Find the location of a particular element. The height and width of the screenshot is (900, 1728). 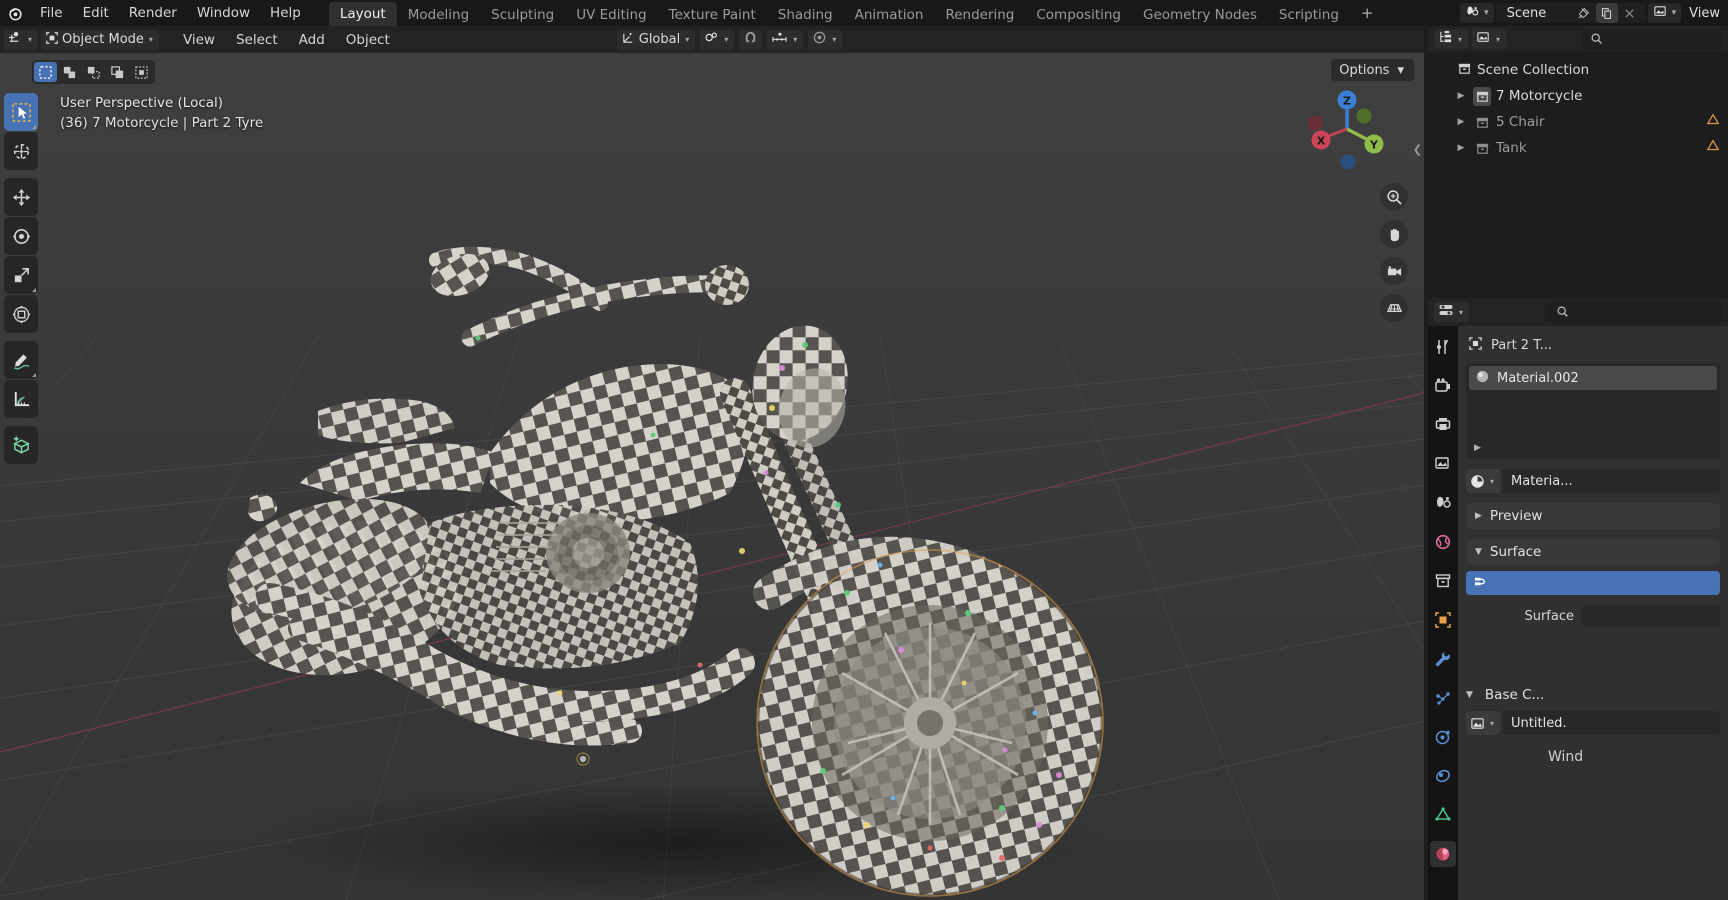

tool-scale is located at coordinates (21, 275).